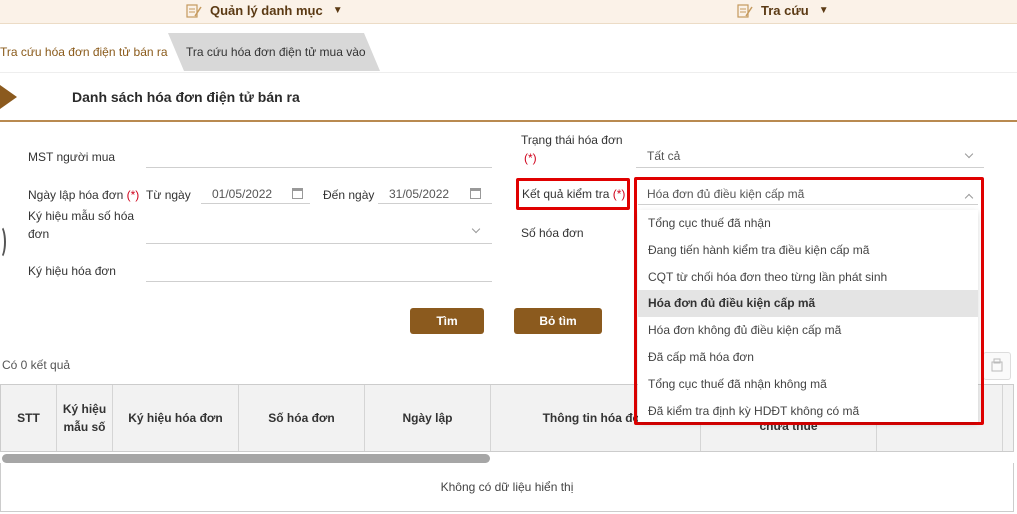 The height and width of the screenshot is (514, 1017). Describe the element at coordinates (808, 223) in the screenshot. I see `dropdown-option: Tổng cục thuế đã nhận` at that location.